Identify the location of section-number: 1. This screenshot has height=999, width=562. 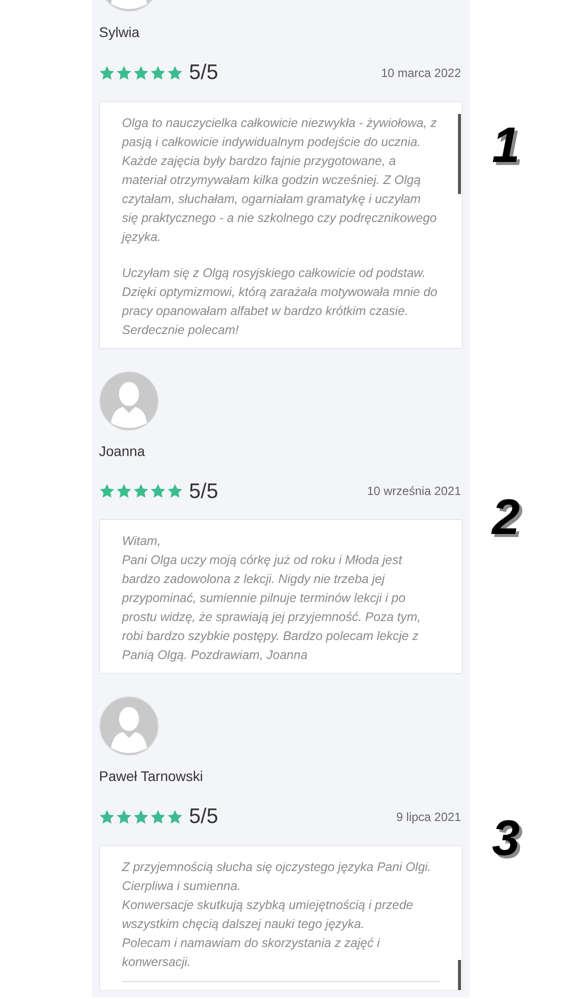
(506, 145).